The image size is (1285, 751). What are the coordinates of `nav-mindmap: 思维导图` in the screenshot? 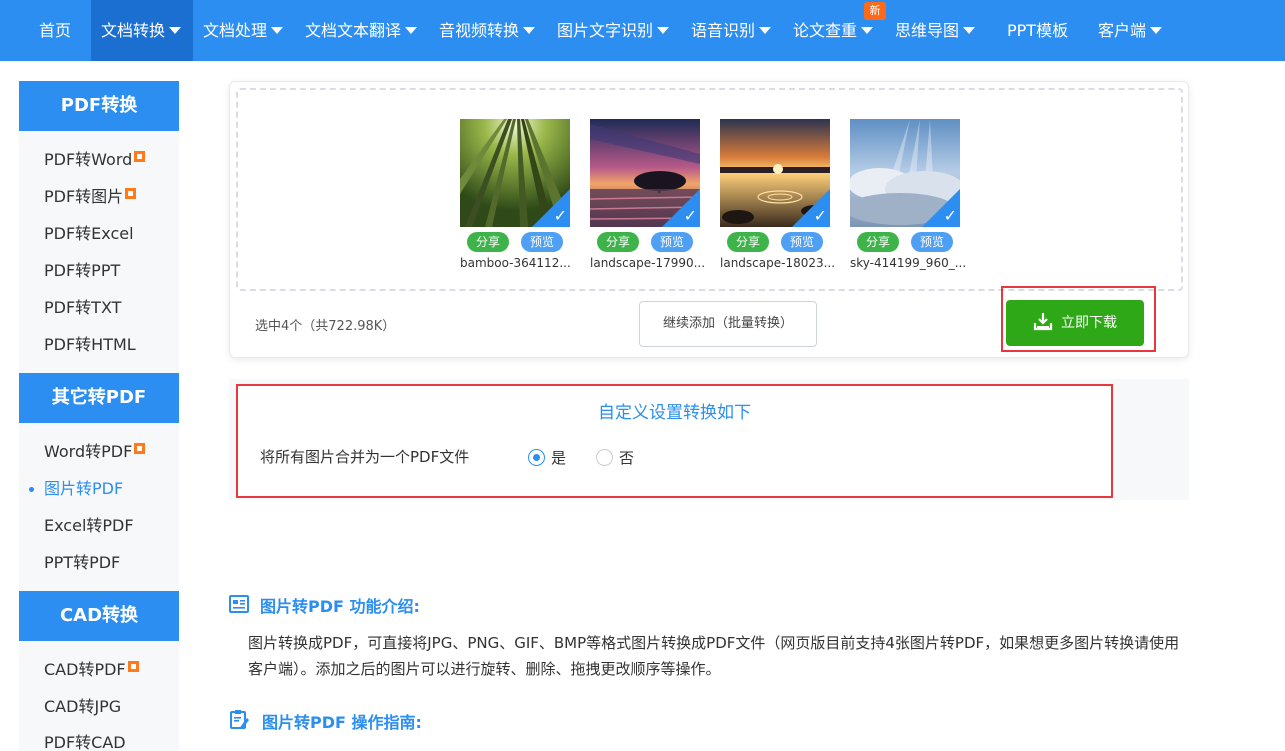 It's located at (935, 30).